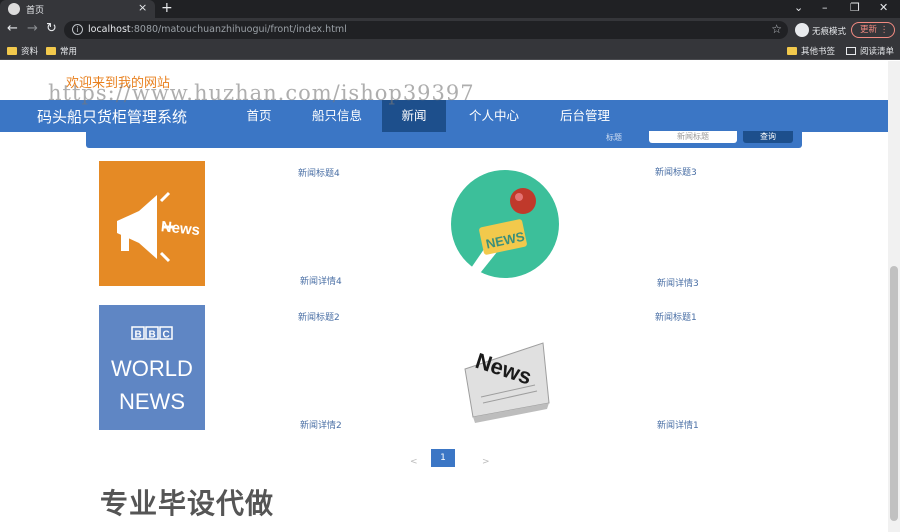 The image size is (900, 532). I want to click on search-input: 新闻标题, so click(693, 137).